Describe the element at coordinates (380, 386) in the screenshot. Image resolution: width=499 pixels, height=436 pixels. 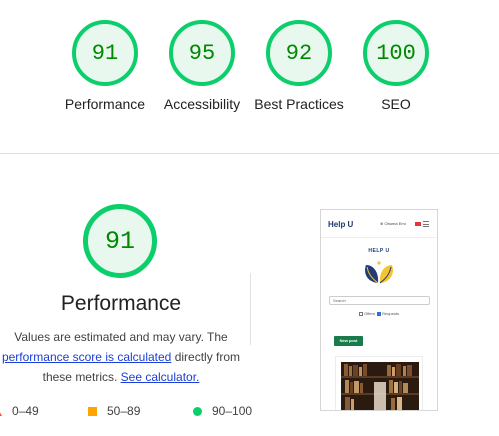
I see `bookshelf-photo` at that location.